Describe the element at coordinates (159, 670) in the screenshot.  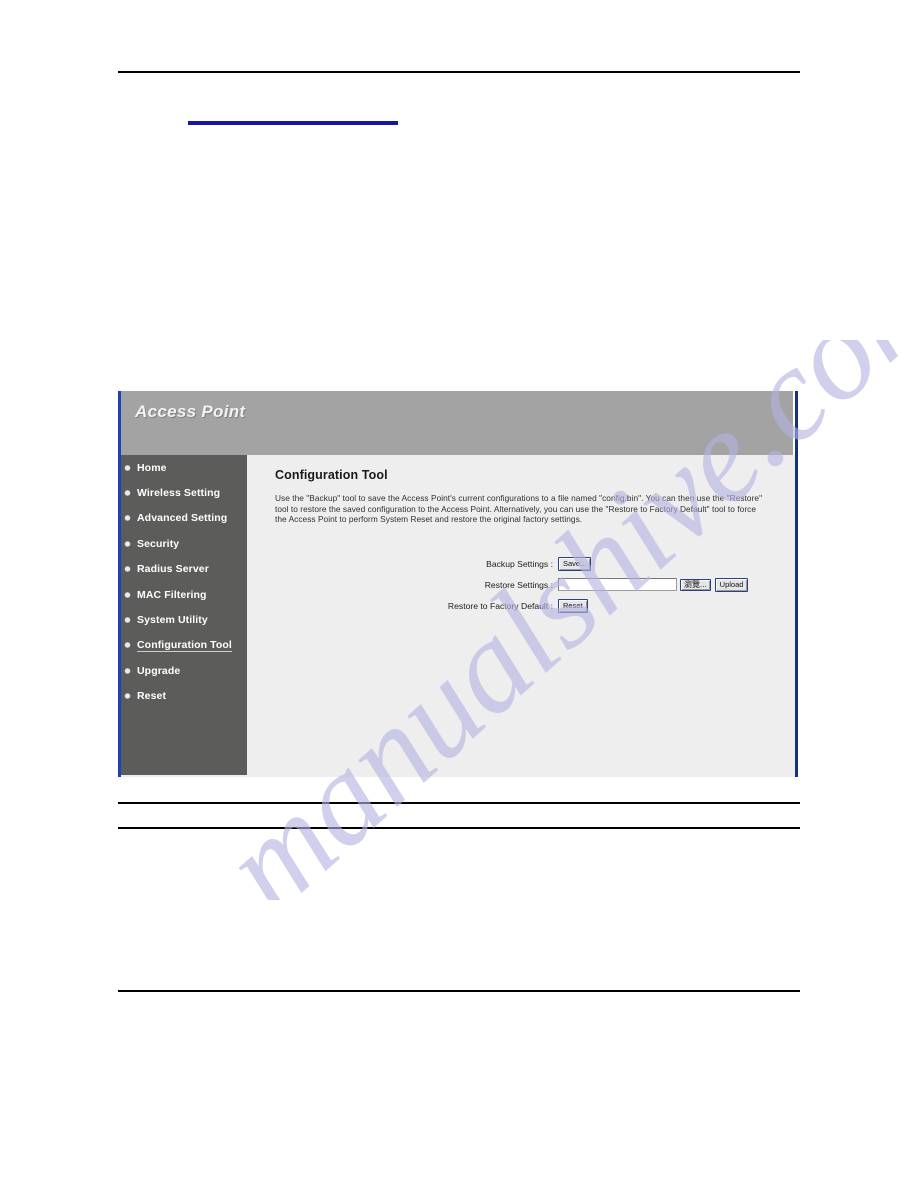
I see `sidebar-item-label: Upgrade` at that location.